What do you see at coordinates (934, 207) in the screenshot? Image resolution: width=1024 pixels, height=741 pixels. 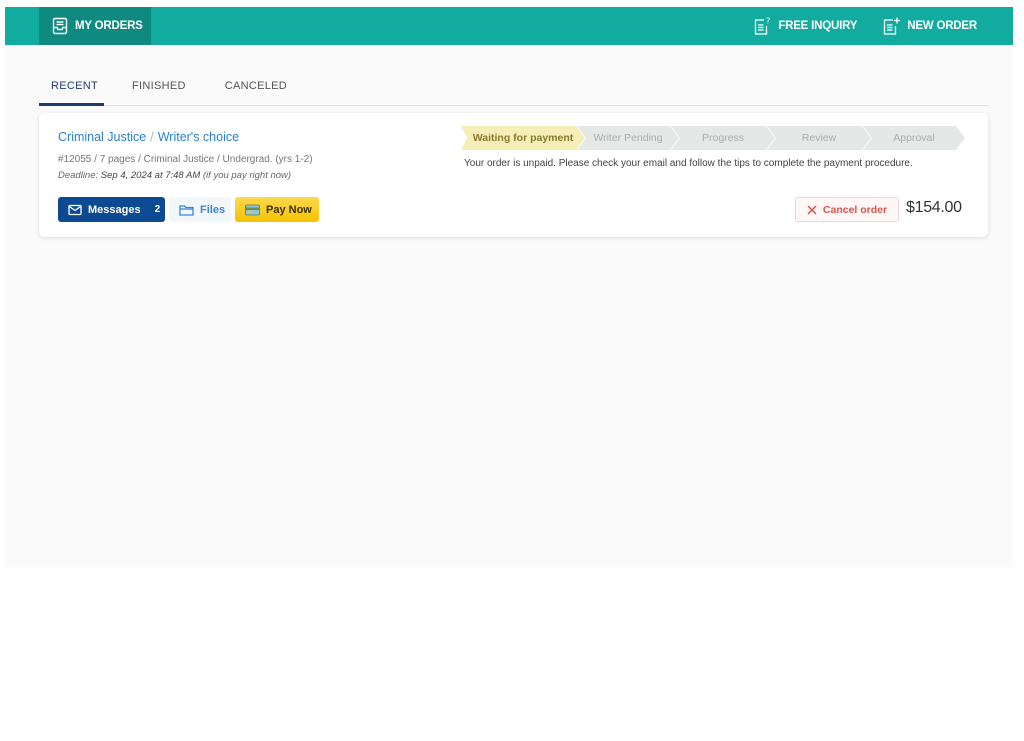 I see `order-price: $154.00` at bounding box center [934, 207].